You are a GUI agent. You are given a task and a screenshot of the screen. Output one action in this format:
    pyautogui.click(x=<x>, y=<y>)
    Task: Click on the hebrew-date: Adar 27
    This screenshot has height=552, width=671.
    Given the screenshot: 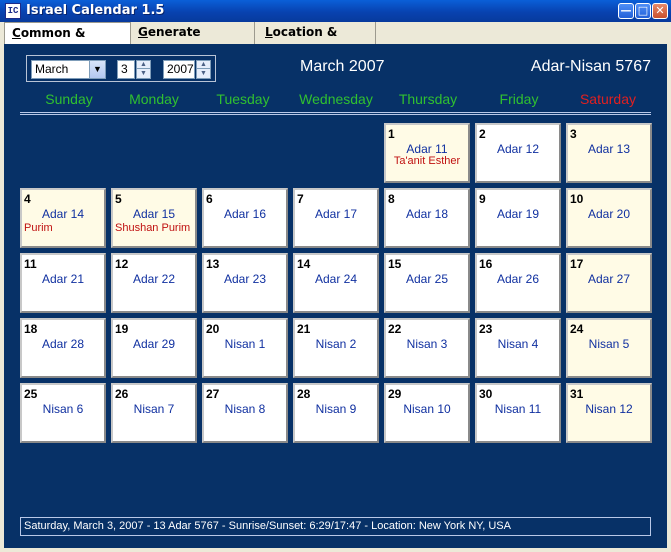 What is the action you would take?
    pyautogui.click(x=609, y=279)
    